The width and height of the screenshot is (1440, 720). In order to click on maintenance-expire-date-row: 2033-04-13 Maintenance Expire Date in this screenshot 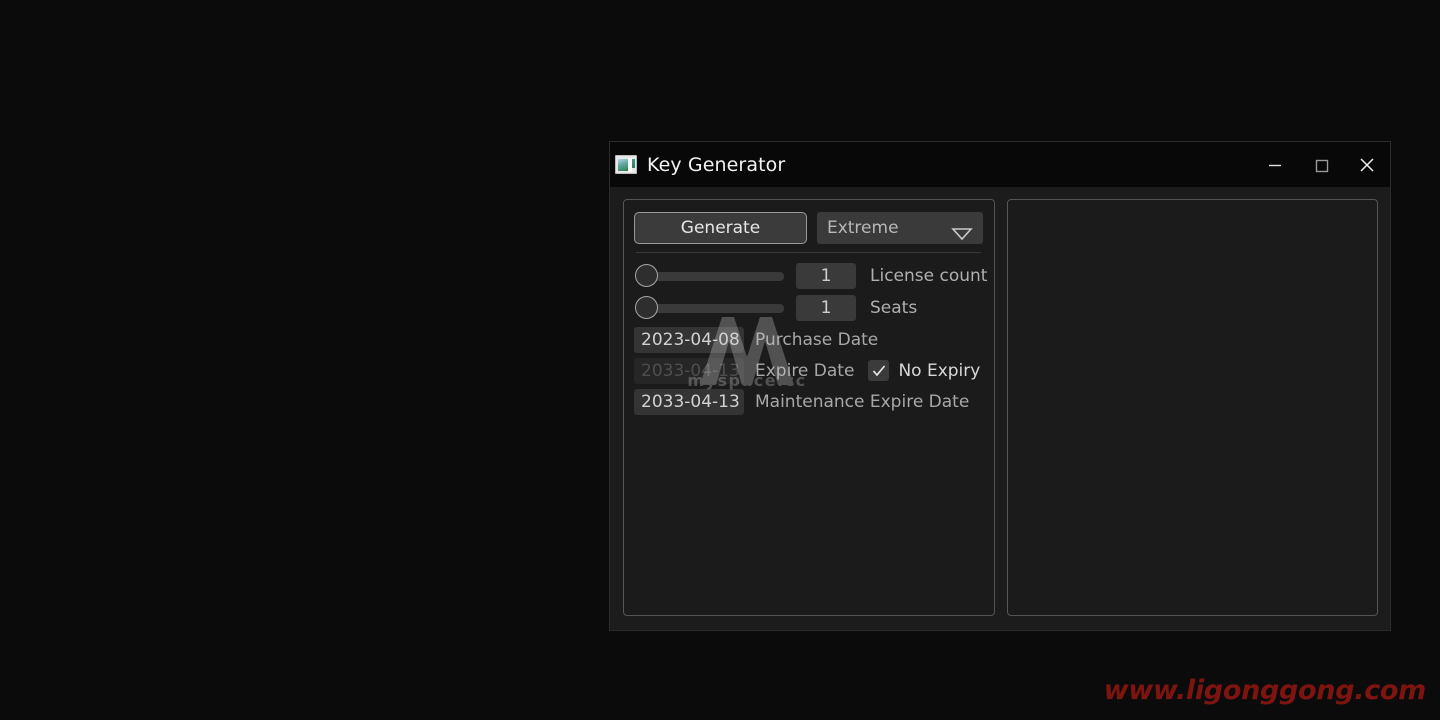, I will do `click(808, 401)`.